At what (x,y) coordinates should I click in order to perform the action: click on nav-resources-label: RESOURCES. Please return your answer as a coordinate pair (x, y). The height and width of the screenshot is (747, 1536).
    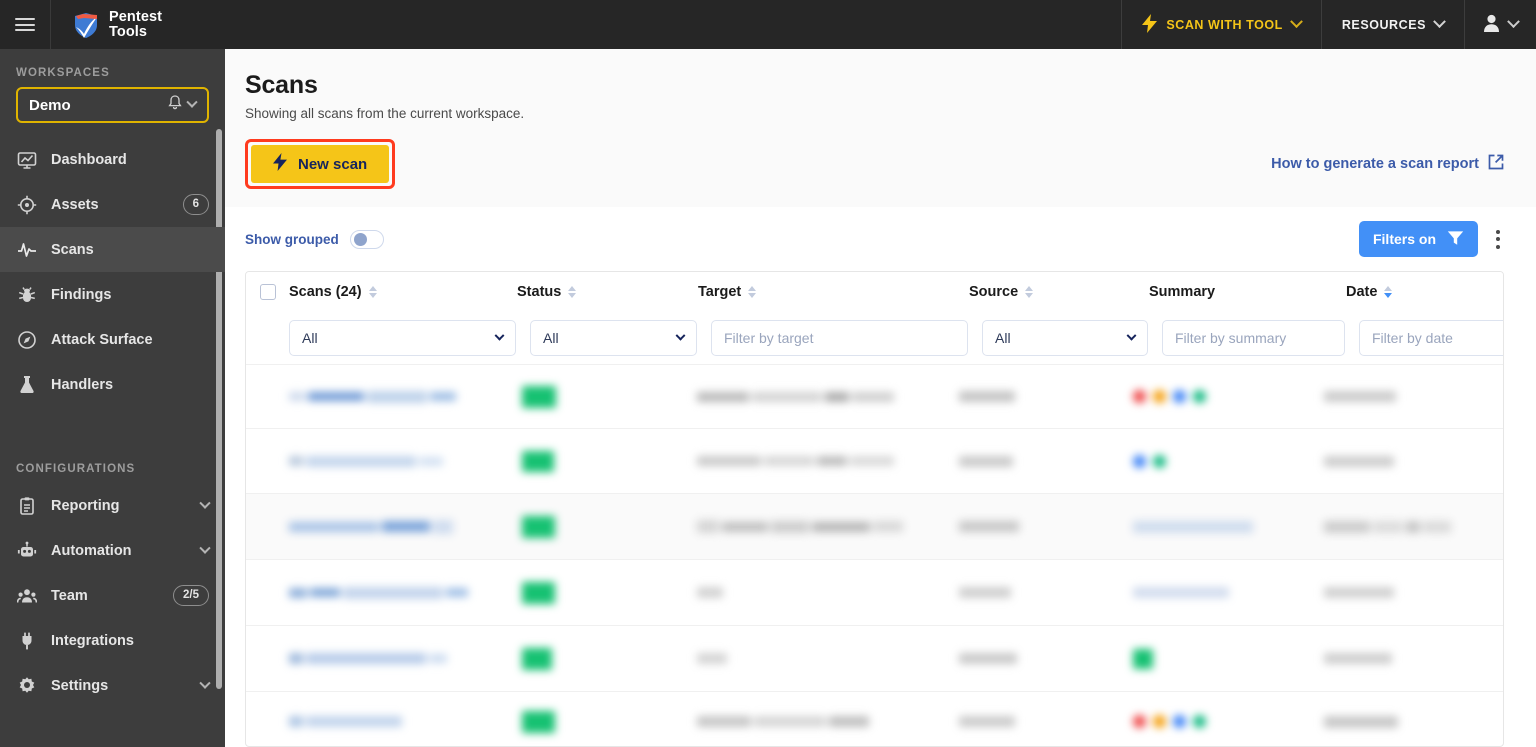
    Looking at the image, I should click on (1383, 24).